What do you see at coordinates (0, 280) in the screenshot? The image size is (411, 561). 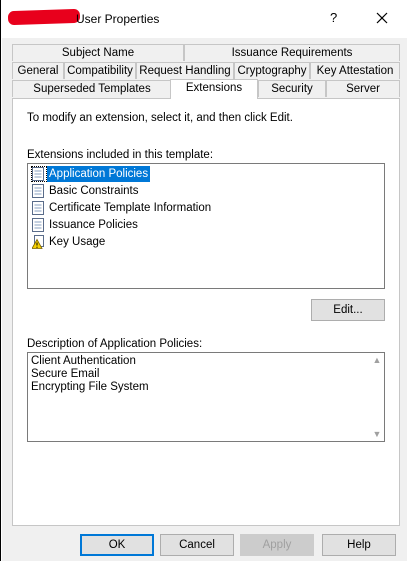 I see `background-window-edge` at bounding box center [0, 280].